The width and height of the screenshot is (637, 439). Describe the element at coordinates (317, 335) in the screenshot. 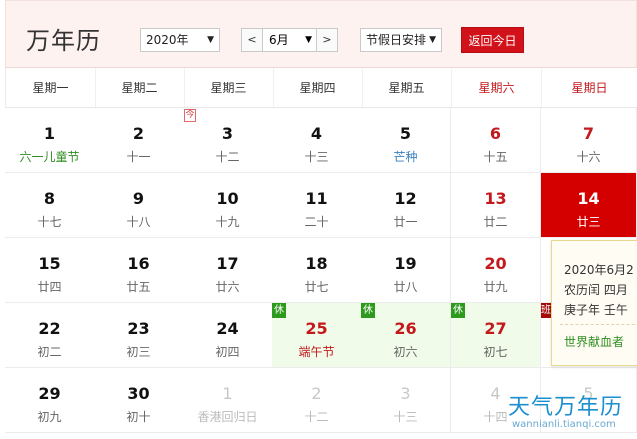

I see `day-cell-holiday: 休 25 端午节` at that location.